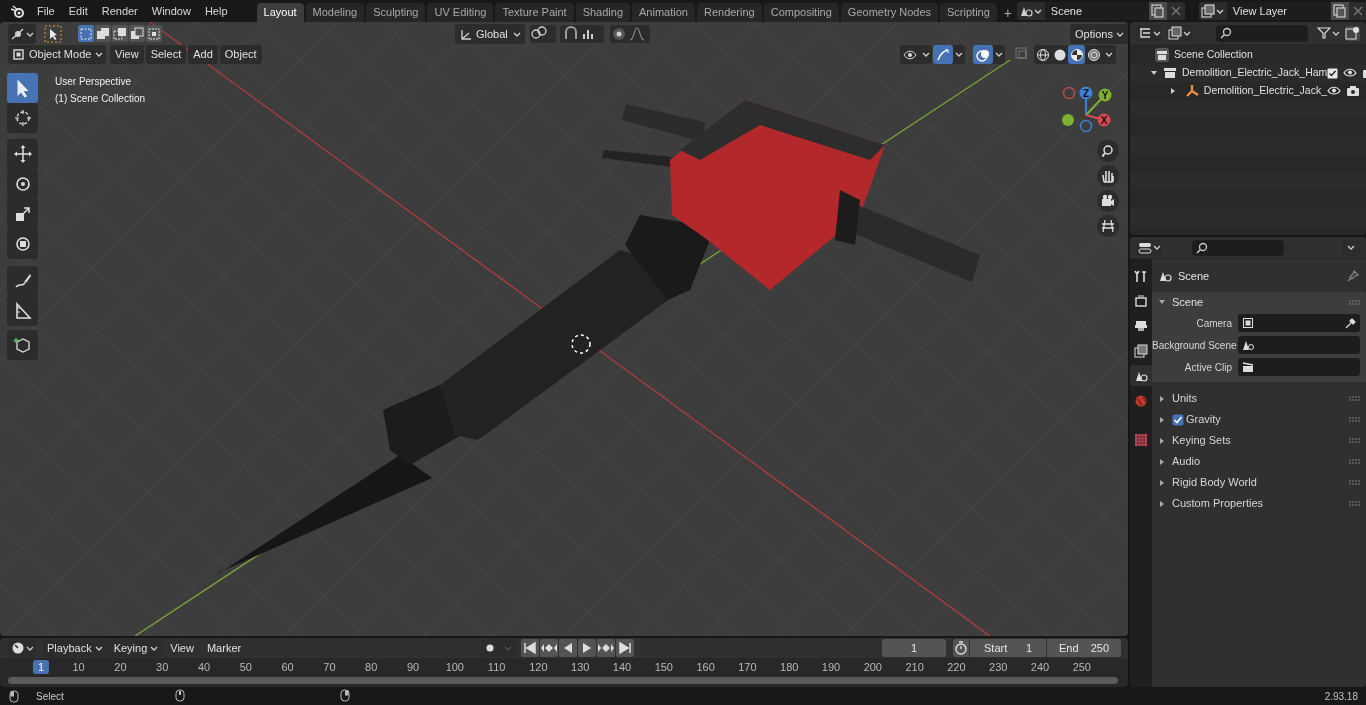 This screenshot has width=1366, height=705. Describe the element at coordinates (603, 12) in the screenshot. I see `workspace-tab: Shading` at that location.